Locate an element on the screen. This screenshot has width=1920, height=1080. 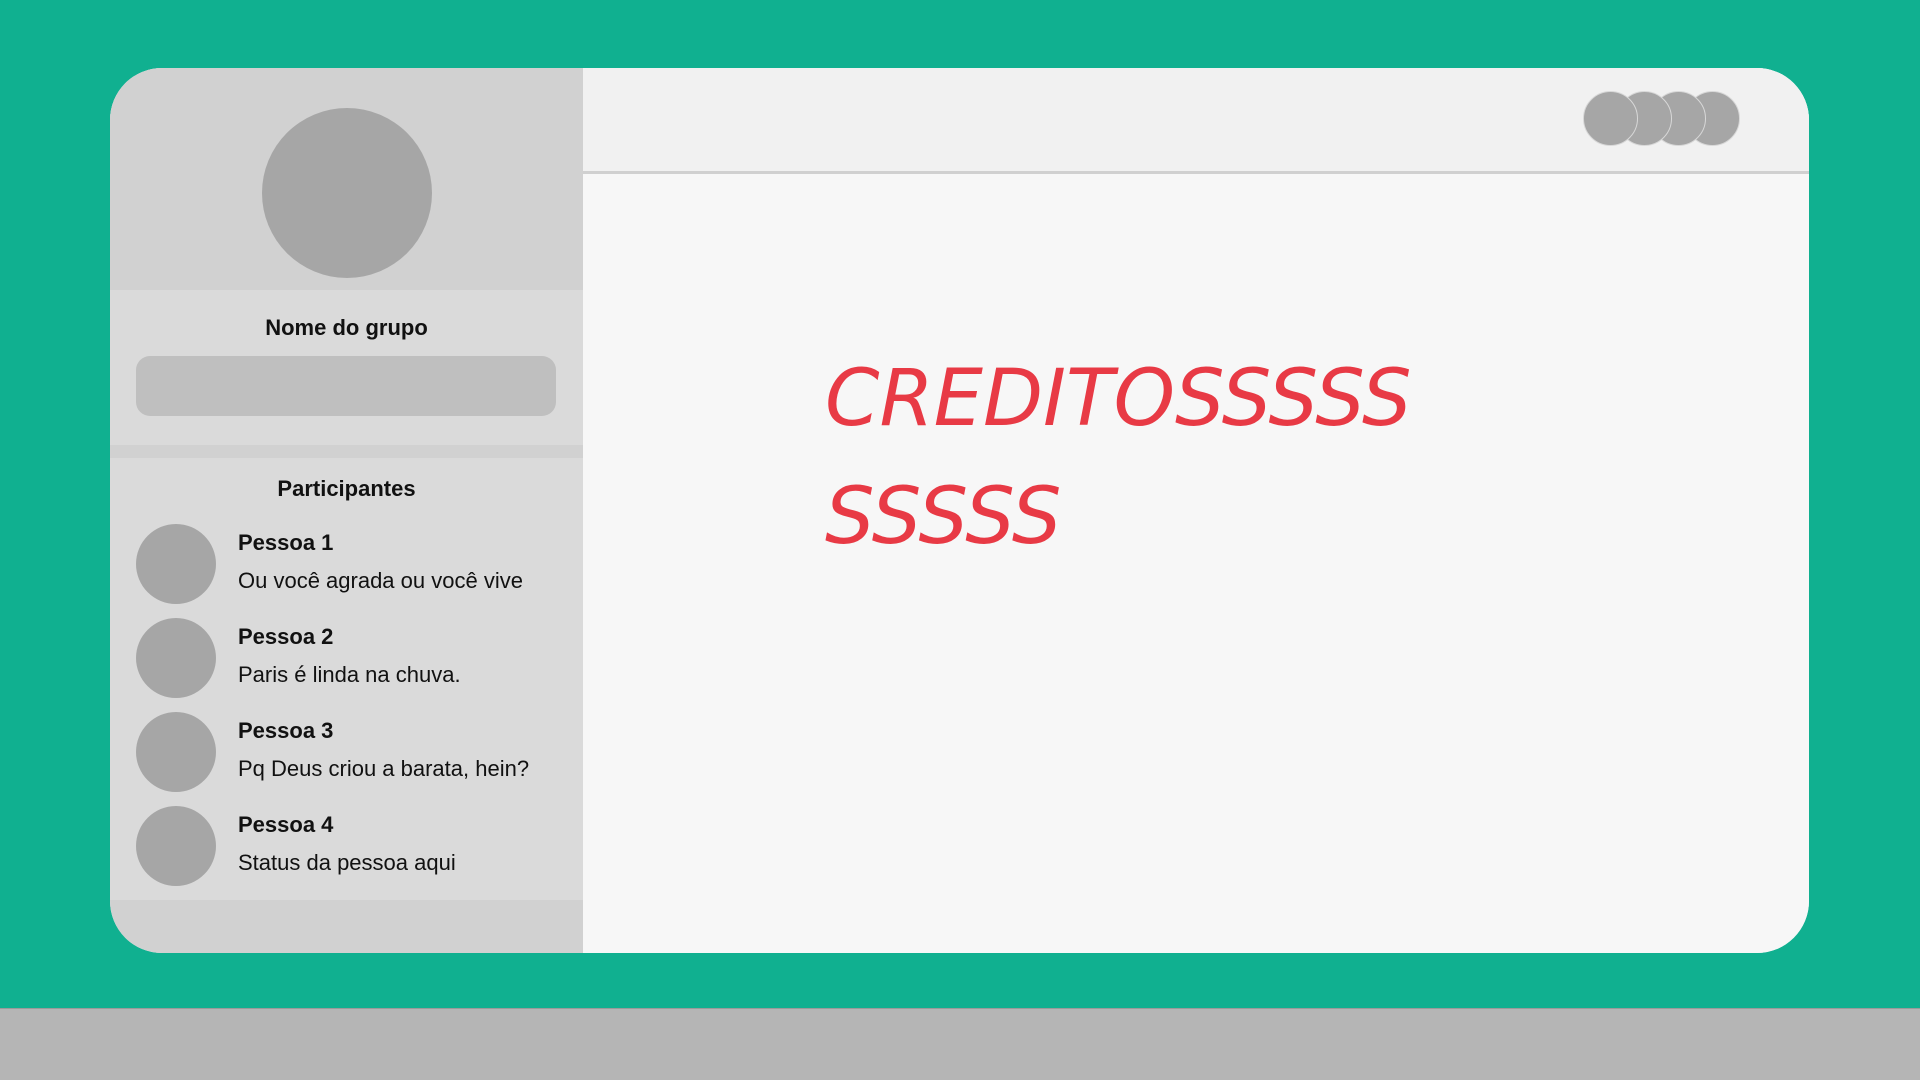
participant-item: Pessoa 2 Paris é linda na chuva. is located at coordinates (346, 658).